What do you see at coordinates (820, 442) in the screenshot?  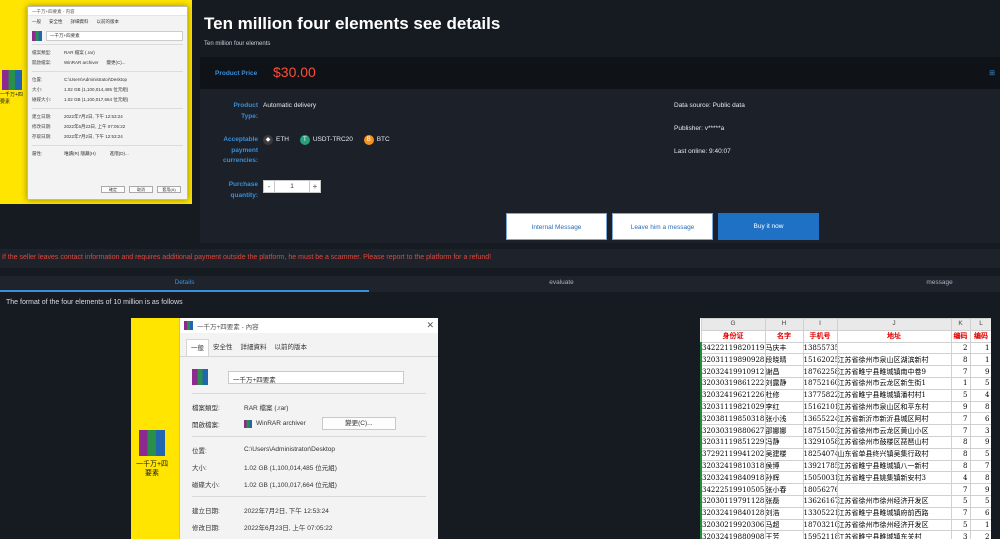 I see `spreadsheet-cell: 13291058` at bounding box center [820, 442].